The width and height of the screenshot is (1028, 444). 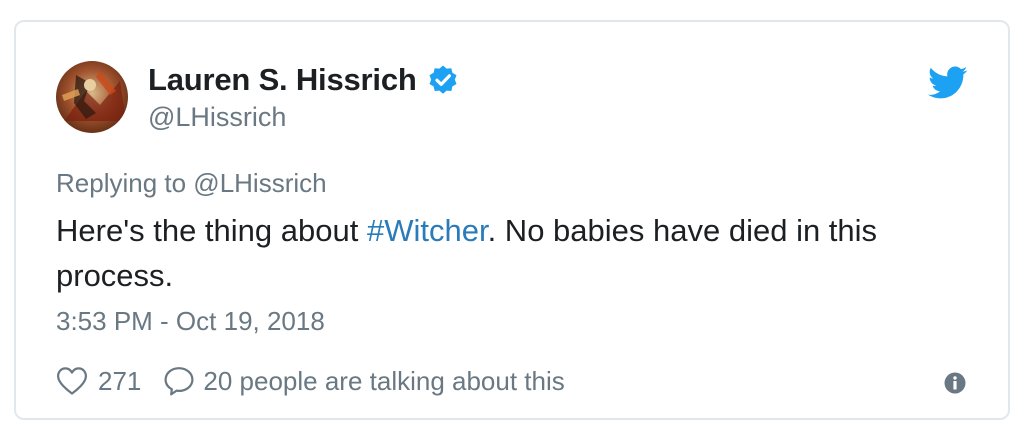 What do you see at coordinates (217, 117) in the screenshot?
I see `author-handle: @LHissrich` at bounding box center [217, 117].